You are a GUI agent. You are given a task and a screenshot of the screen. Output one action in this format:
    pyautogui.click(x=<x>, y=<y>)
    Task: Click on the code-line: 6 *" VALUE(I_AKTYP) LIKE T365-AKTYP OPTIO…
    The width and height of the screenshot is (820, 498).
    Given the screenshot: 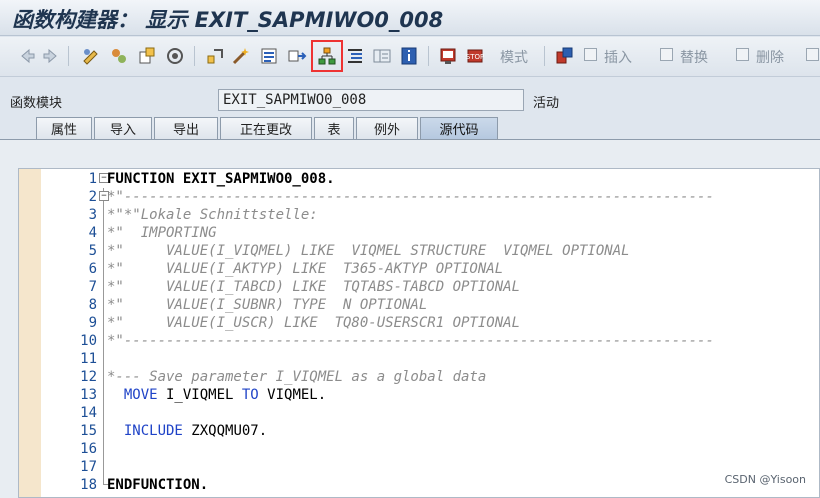 What is the action you would take?
    pyautogui.click(x=419, y=269)
    